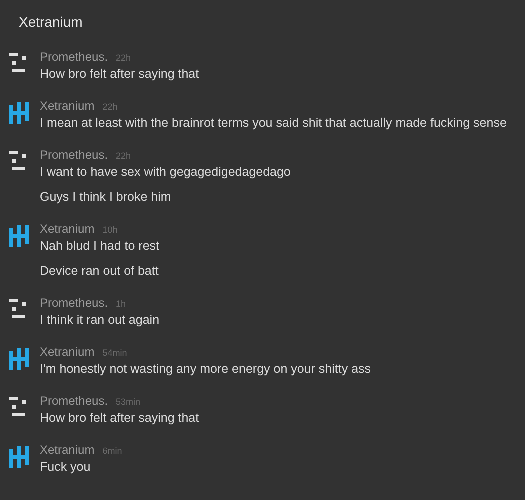  What do you see at coordinates (100, 320) in the screenshot?
I see `message-text: I think it ran out again` at bounding box center [100, 320].